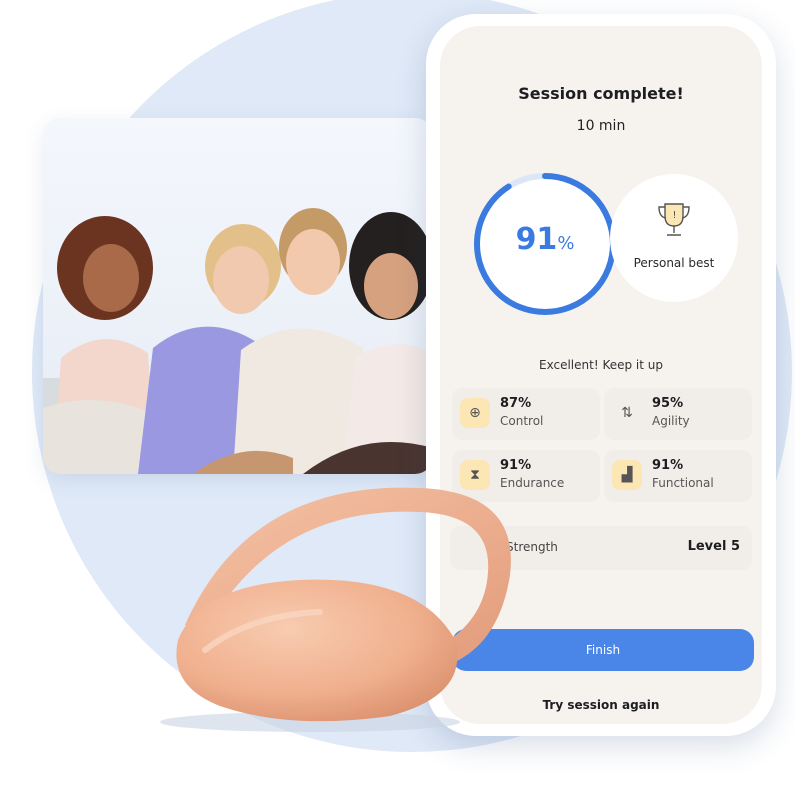  I want to click on session-duration: 10 min, so click(601, 126).